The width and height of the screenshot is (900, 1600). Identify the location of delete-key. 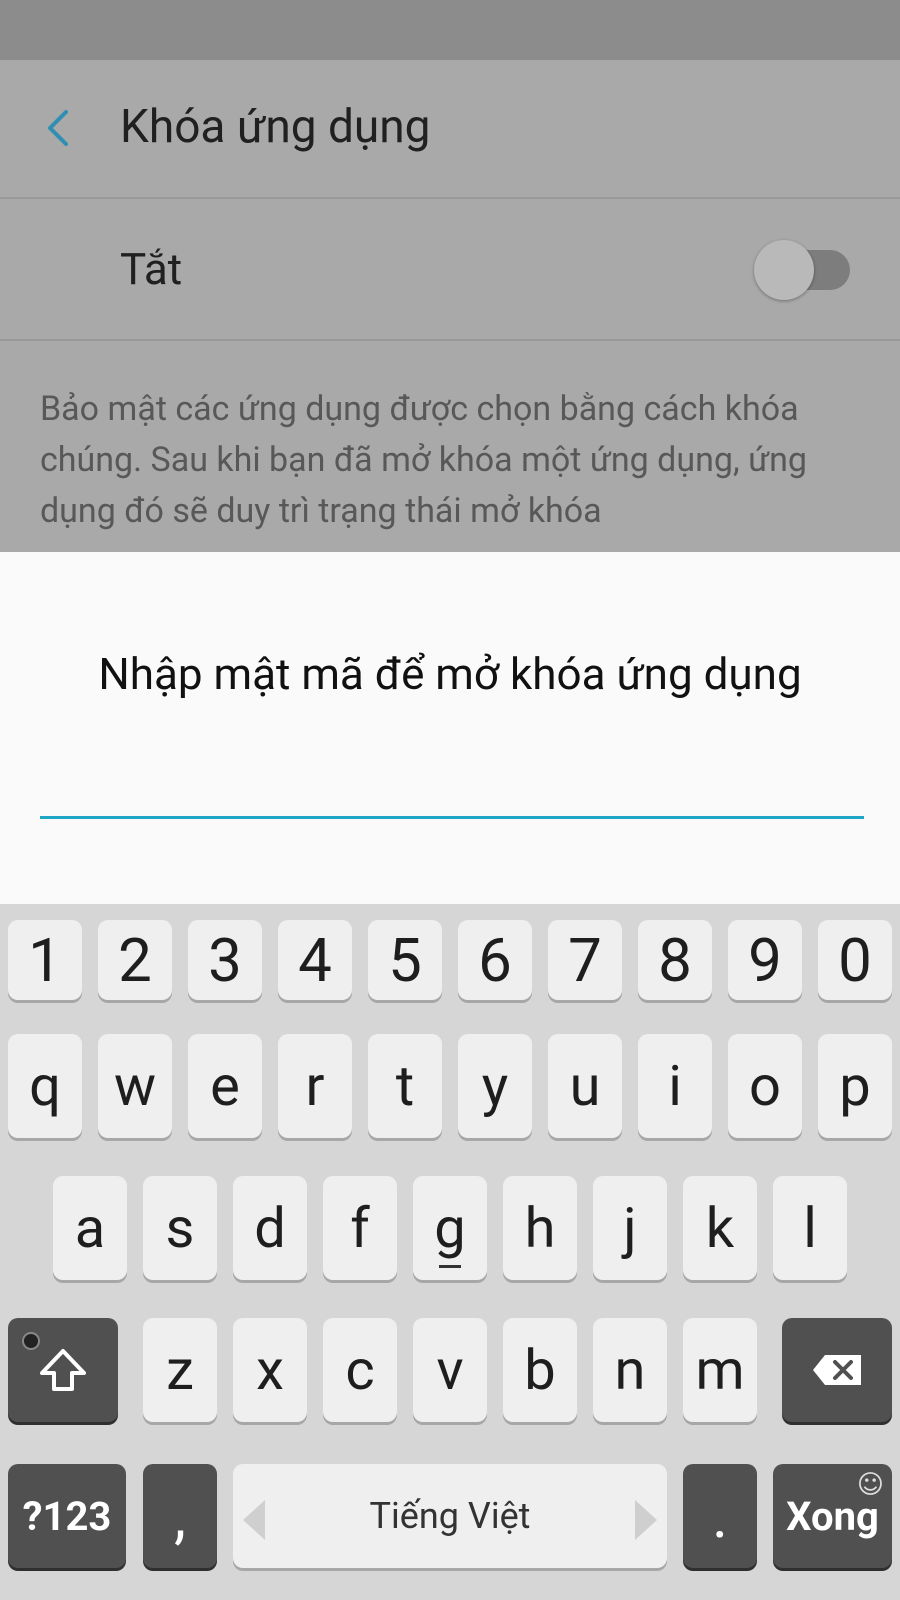
(837, 1370).